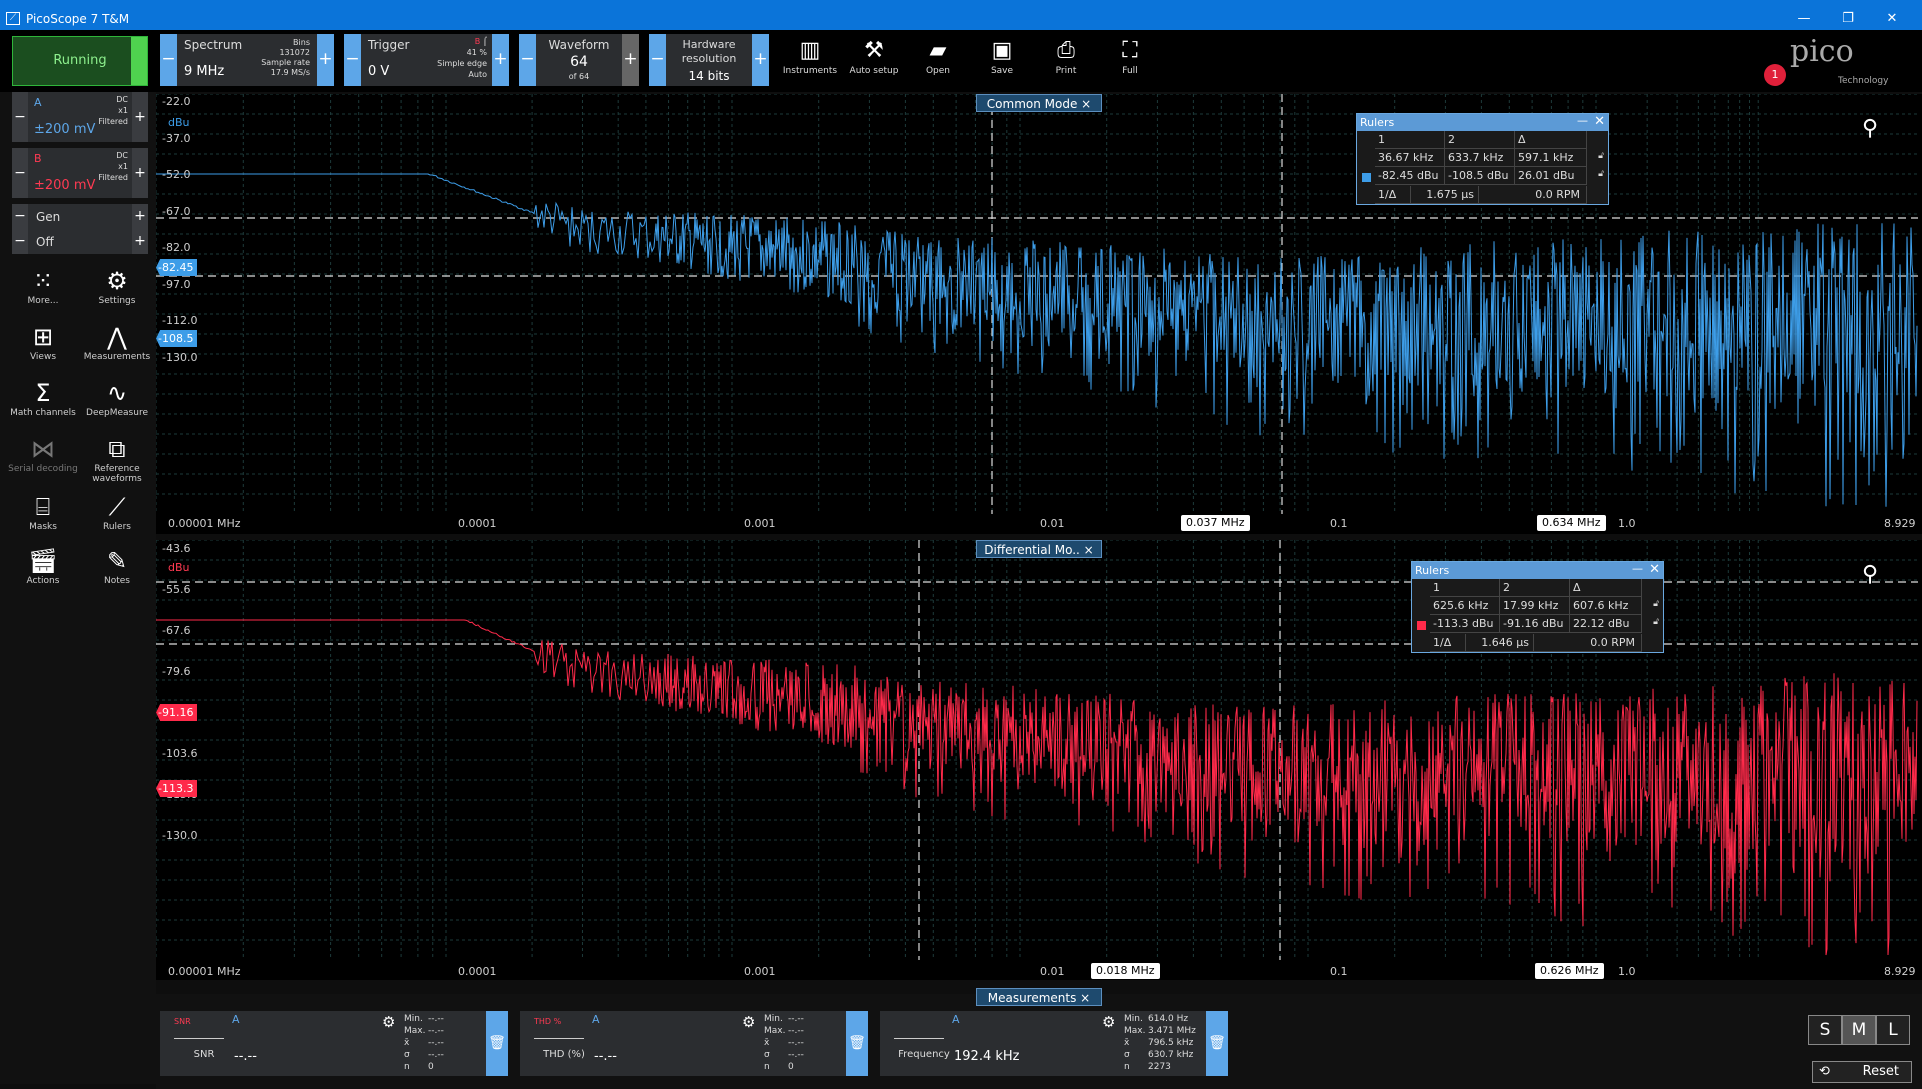 The image size is (1922, 1089). Describe the element at coordinates (1870, 574) in the screenshot. I see `bottom-zoom-icon: ⚲` at that location.